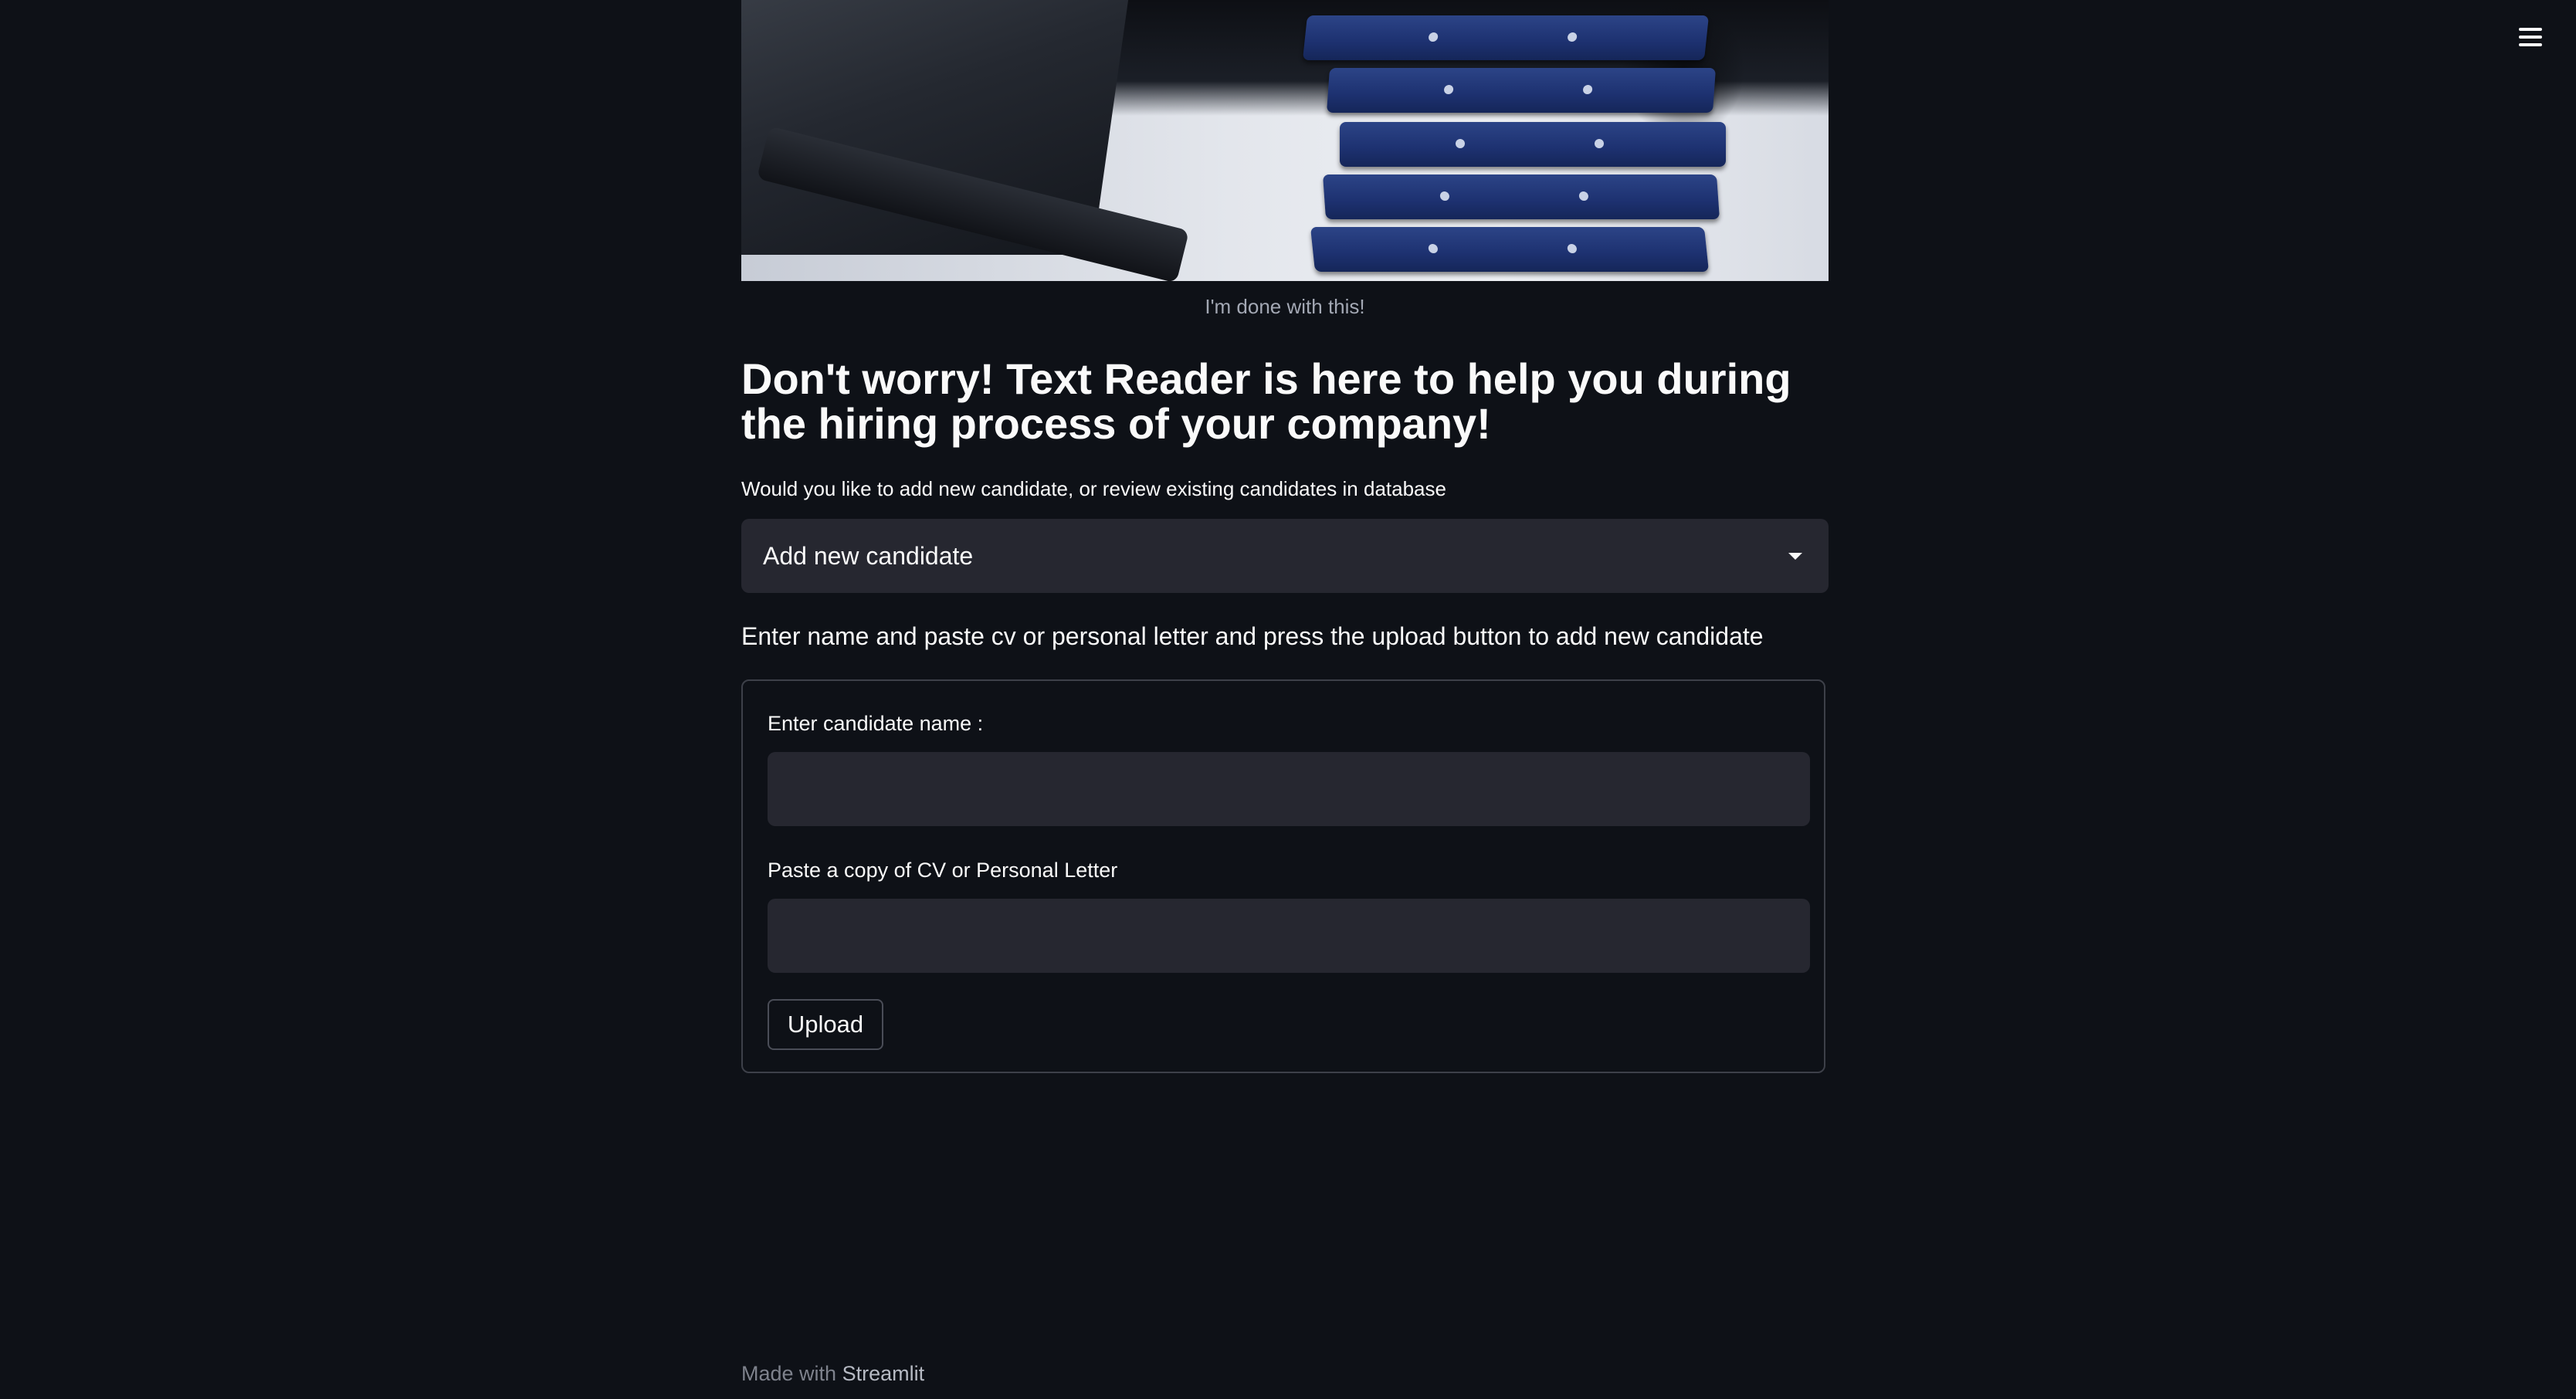 The width and height of the screenshot is (2576, 1399). What do you see at coordinates (1285, 306) in the screenshot?
I see `image-caption: I'm done with this!` at bounding box center [1285, 306].